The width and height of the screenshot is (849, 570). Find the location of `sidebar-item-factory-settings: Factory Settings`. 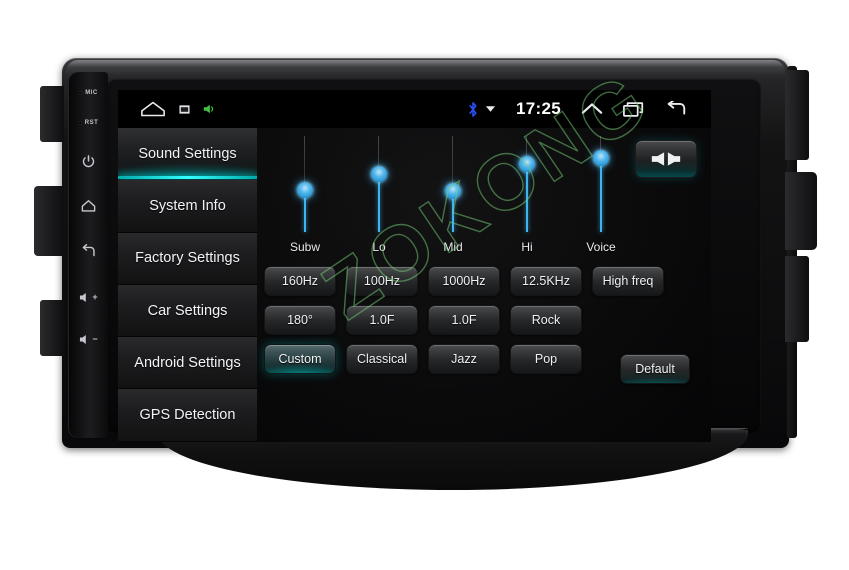

sidebar-item-factory-settings: Factory Settings is located at coordinates (187, 258).